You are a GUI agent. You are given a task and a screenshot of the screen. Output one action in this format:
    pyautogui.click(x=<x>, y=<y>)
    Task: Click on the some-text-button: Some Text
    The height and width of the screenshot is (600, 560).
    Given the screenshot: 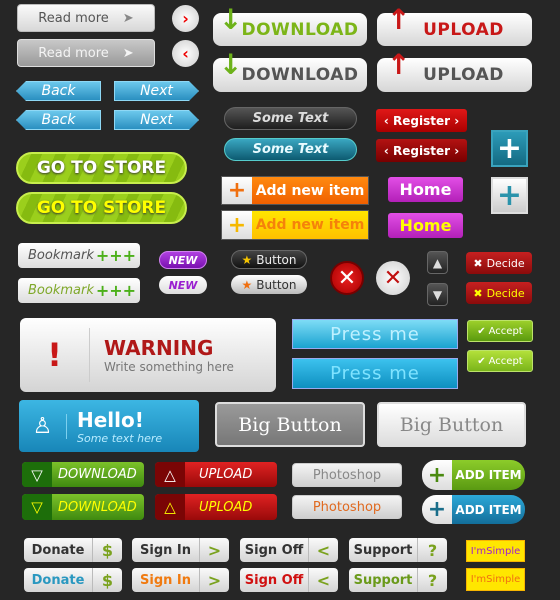 What is the action you would take?
    pyautogui.click(x=290, y=118)
    